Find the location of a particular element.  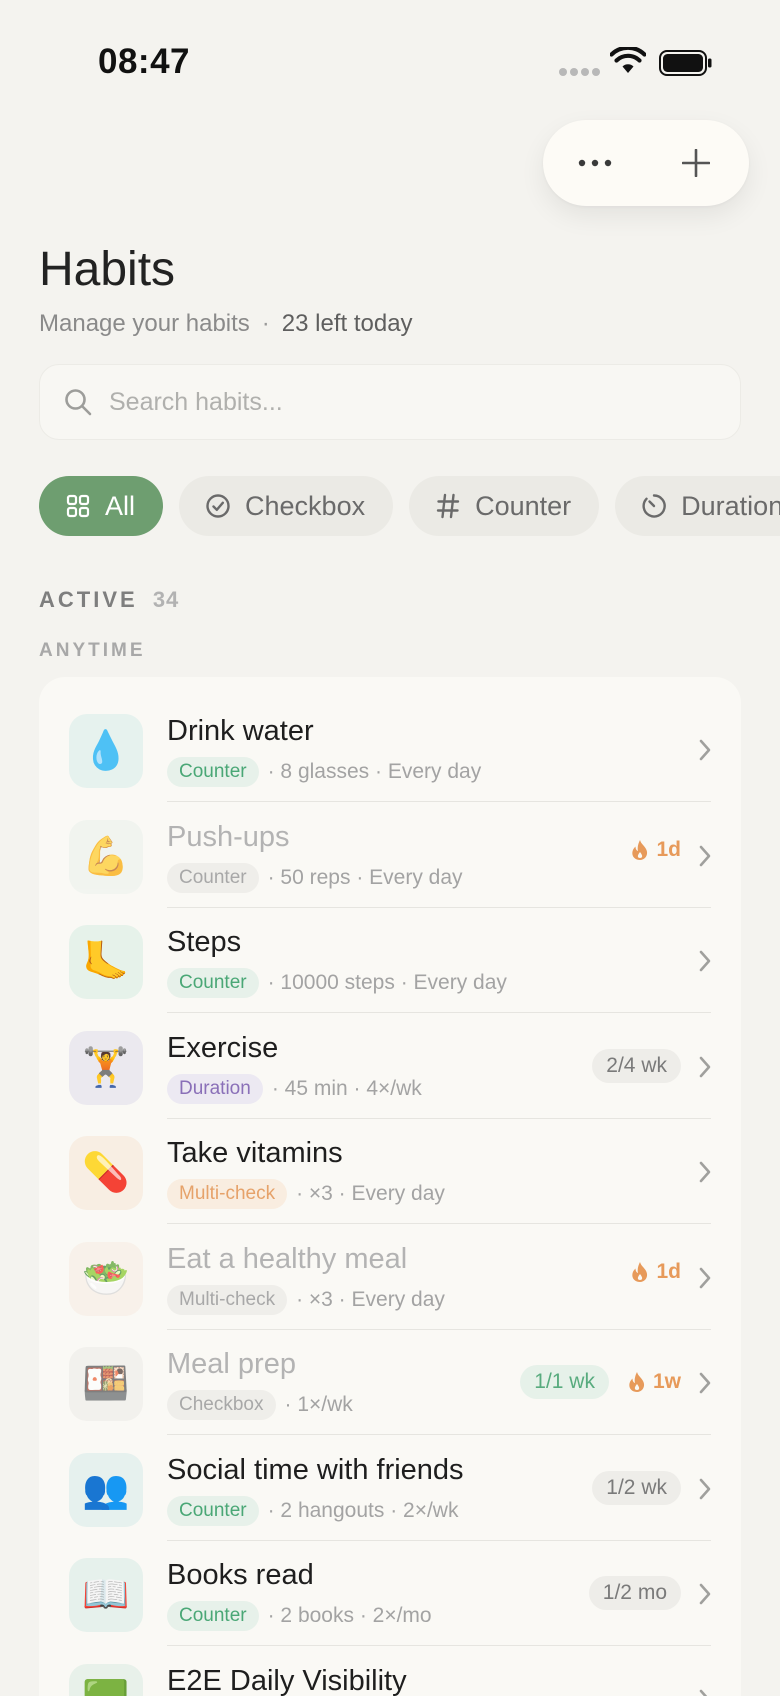

search-icon is located at coordinates (78, 402).